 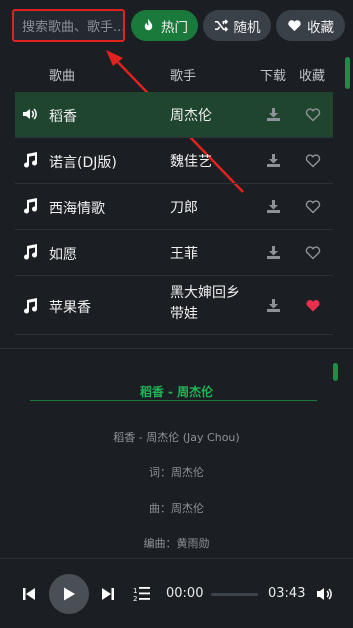 I want to click on header-artist: 歌手, so click(x=183, y=76).